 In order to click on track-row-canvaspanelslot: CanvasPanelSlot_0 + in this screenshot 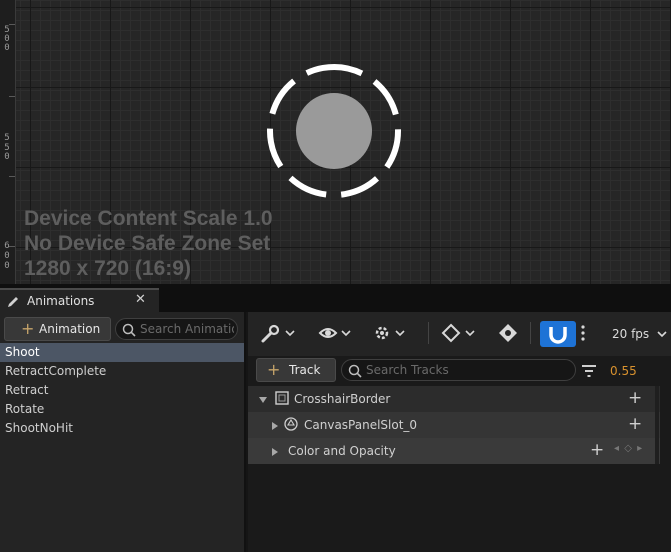, I will do `click(454, 425)`.